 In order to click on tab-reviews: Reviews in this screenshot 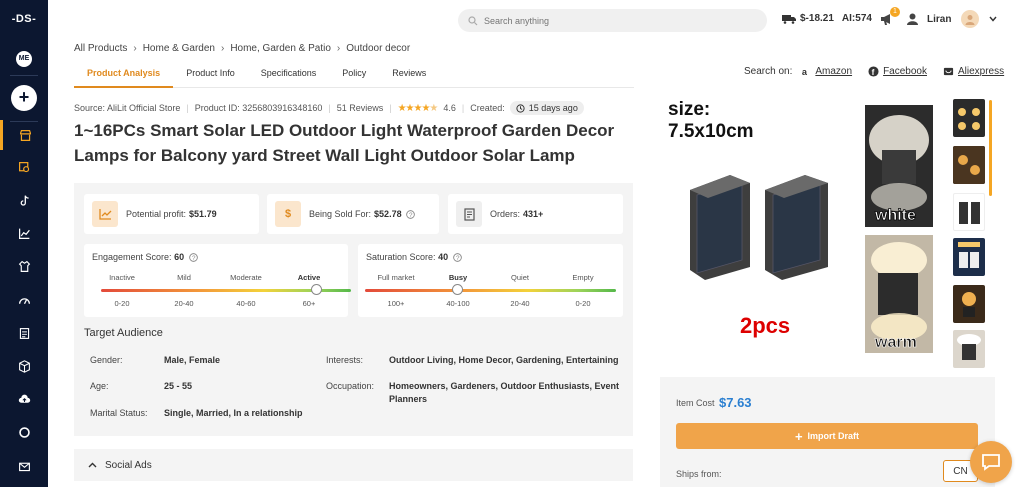, I will do `click(409, 75)`.